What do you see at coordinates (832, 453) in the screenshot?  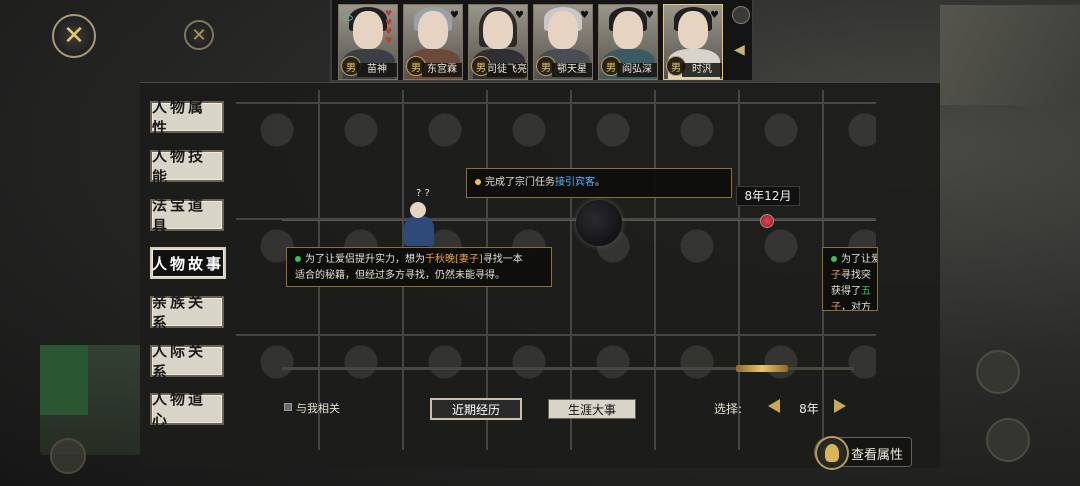 I see `character-icon` at bounding box center [832, 453].